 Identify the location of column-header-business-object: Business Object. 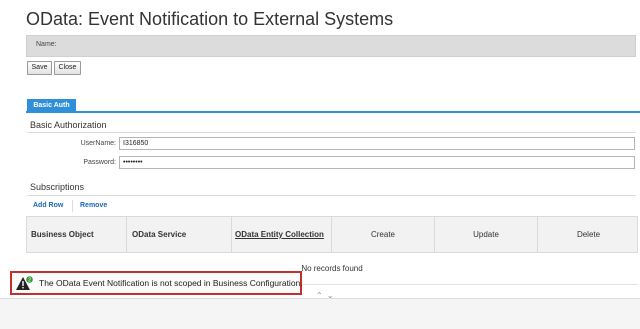
(77, 235).